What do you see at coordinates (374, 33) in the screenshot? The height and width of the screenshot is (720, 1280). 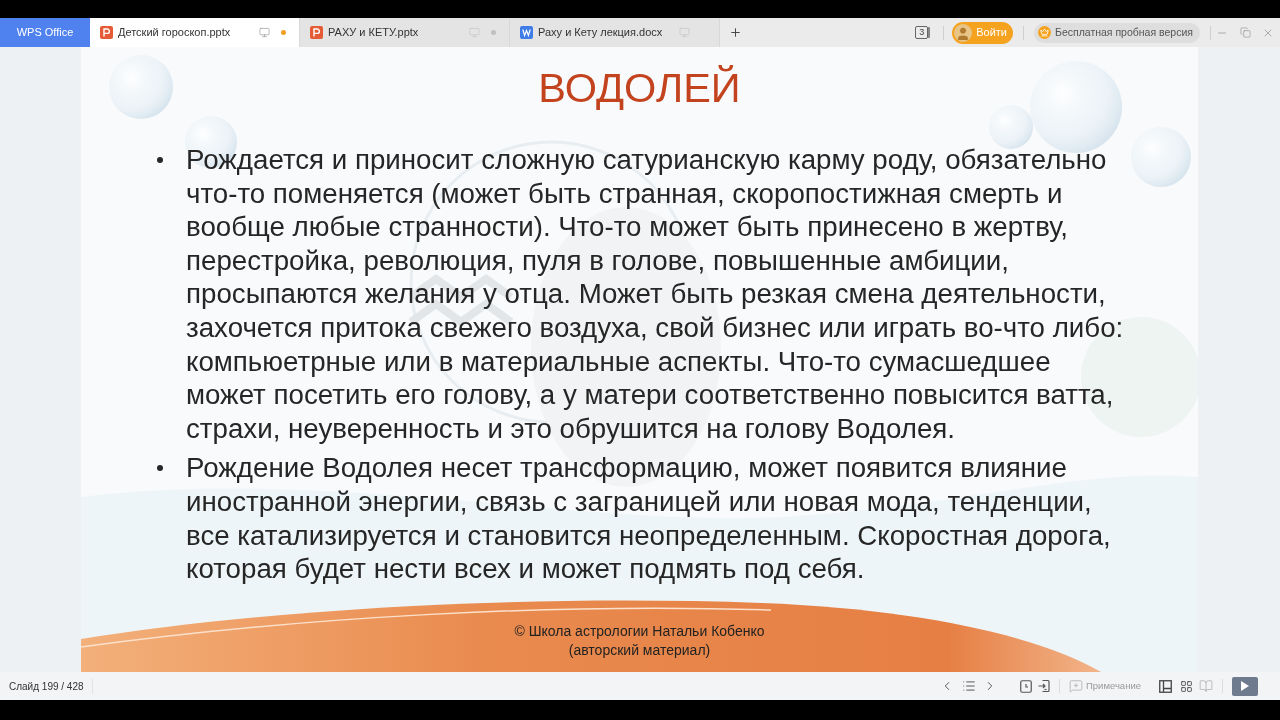 I see `tab-label: РАХУ и КЕТУ.pptx` at bounding box center [374, 33].